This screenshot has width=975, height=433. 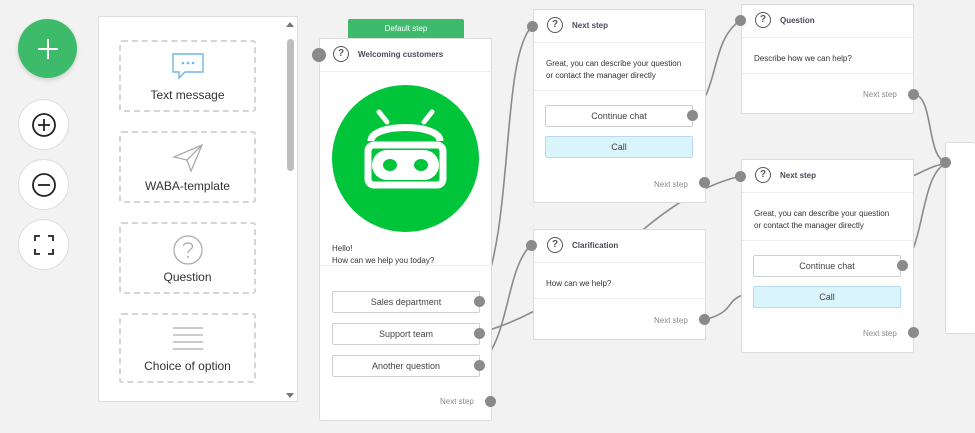 I want to click on fullscreen-icon, so click(x=43, y=244).